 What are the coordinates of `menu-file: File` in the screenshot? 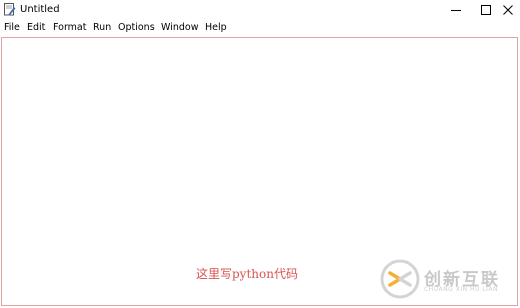 It's located at (12, 28).